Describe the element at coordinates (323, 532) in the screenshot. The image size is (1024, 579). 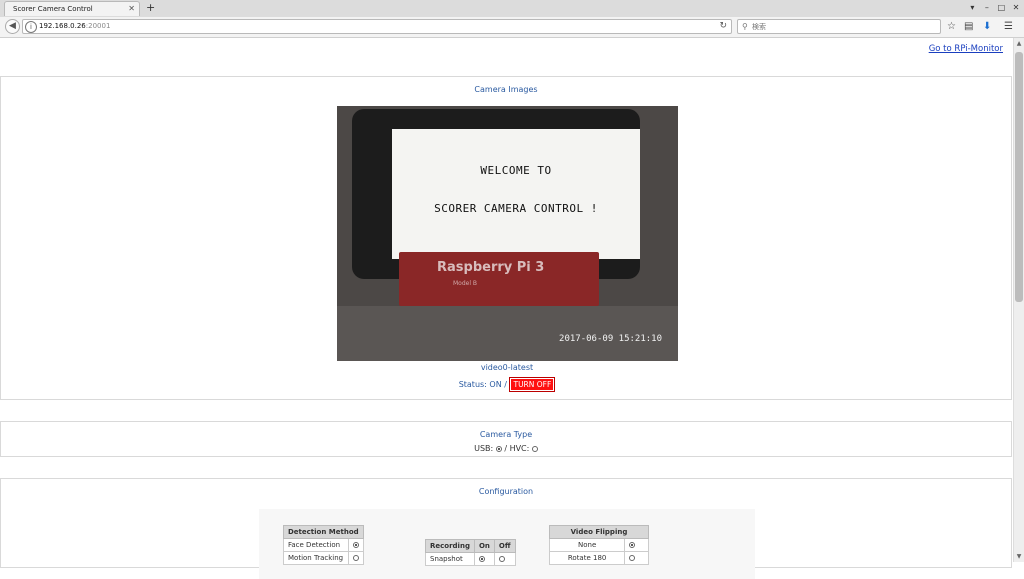
I see `detection-method-header: Detection Method` at that location.